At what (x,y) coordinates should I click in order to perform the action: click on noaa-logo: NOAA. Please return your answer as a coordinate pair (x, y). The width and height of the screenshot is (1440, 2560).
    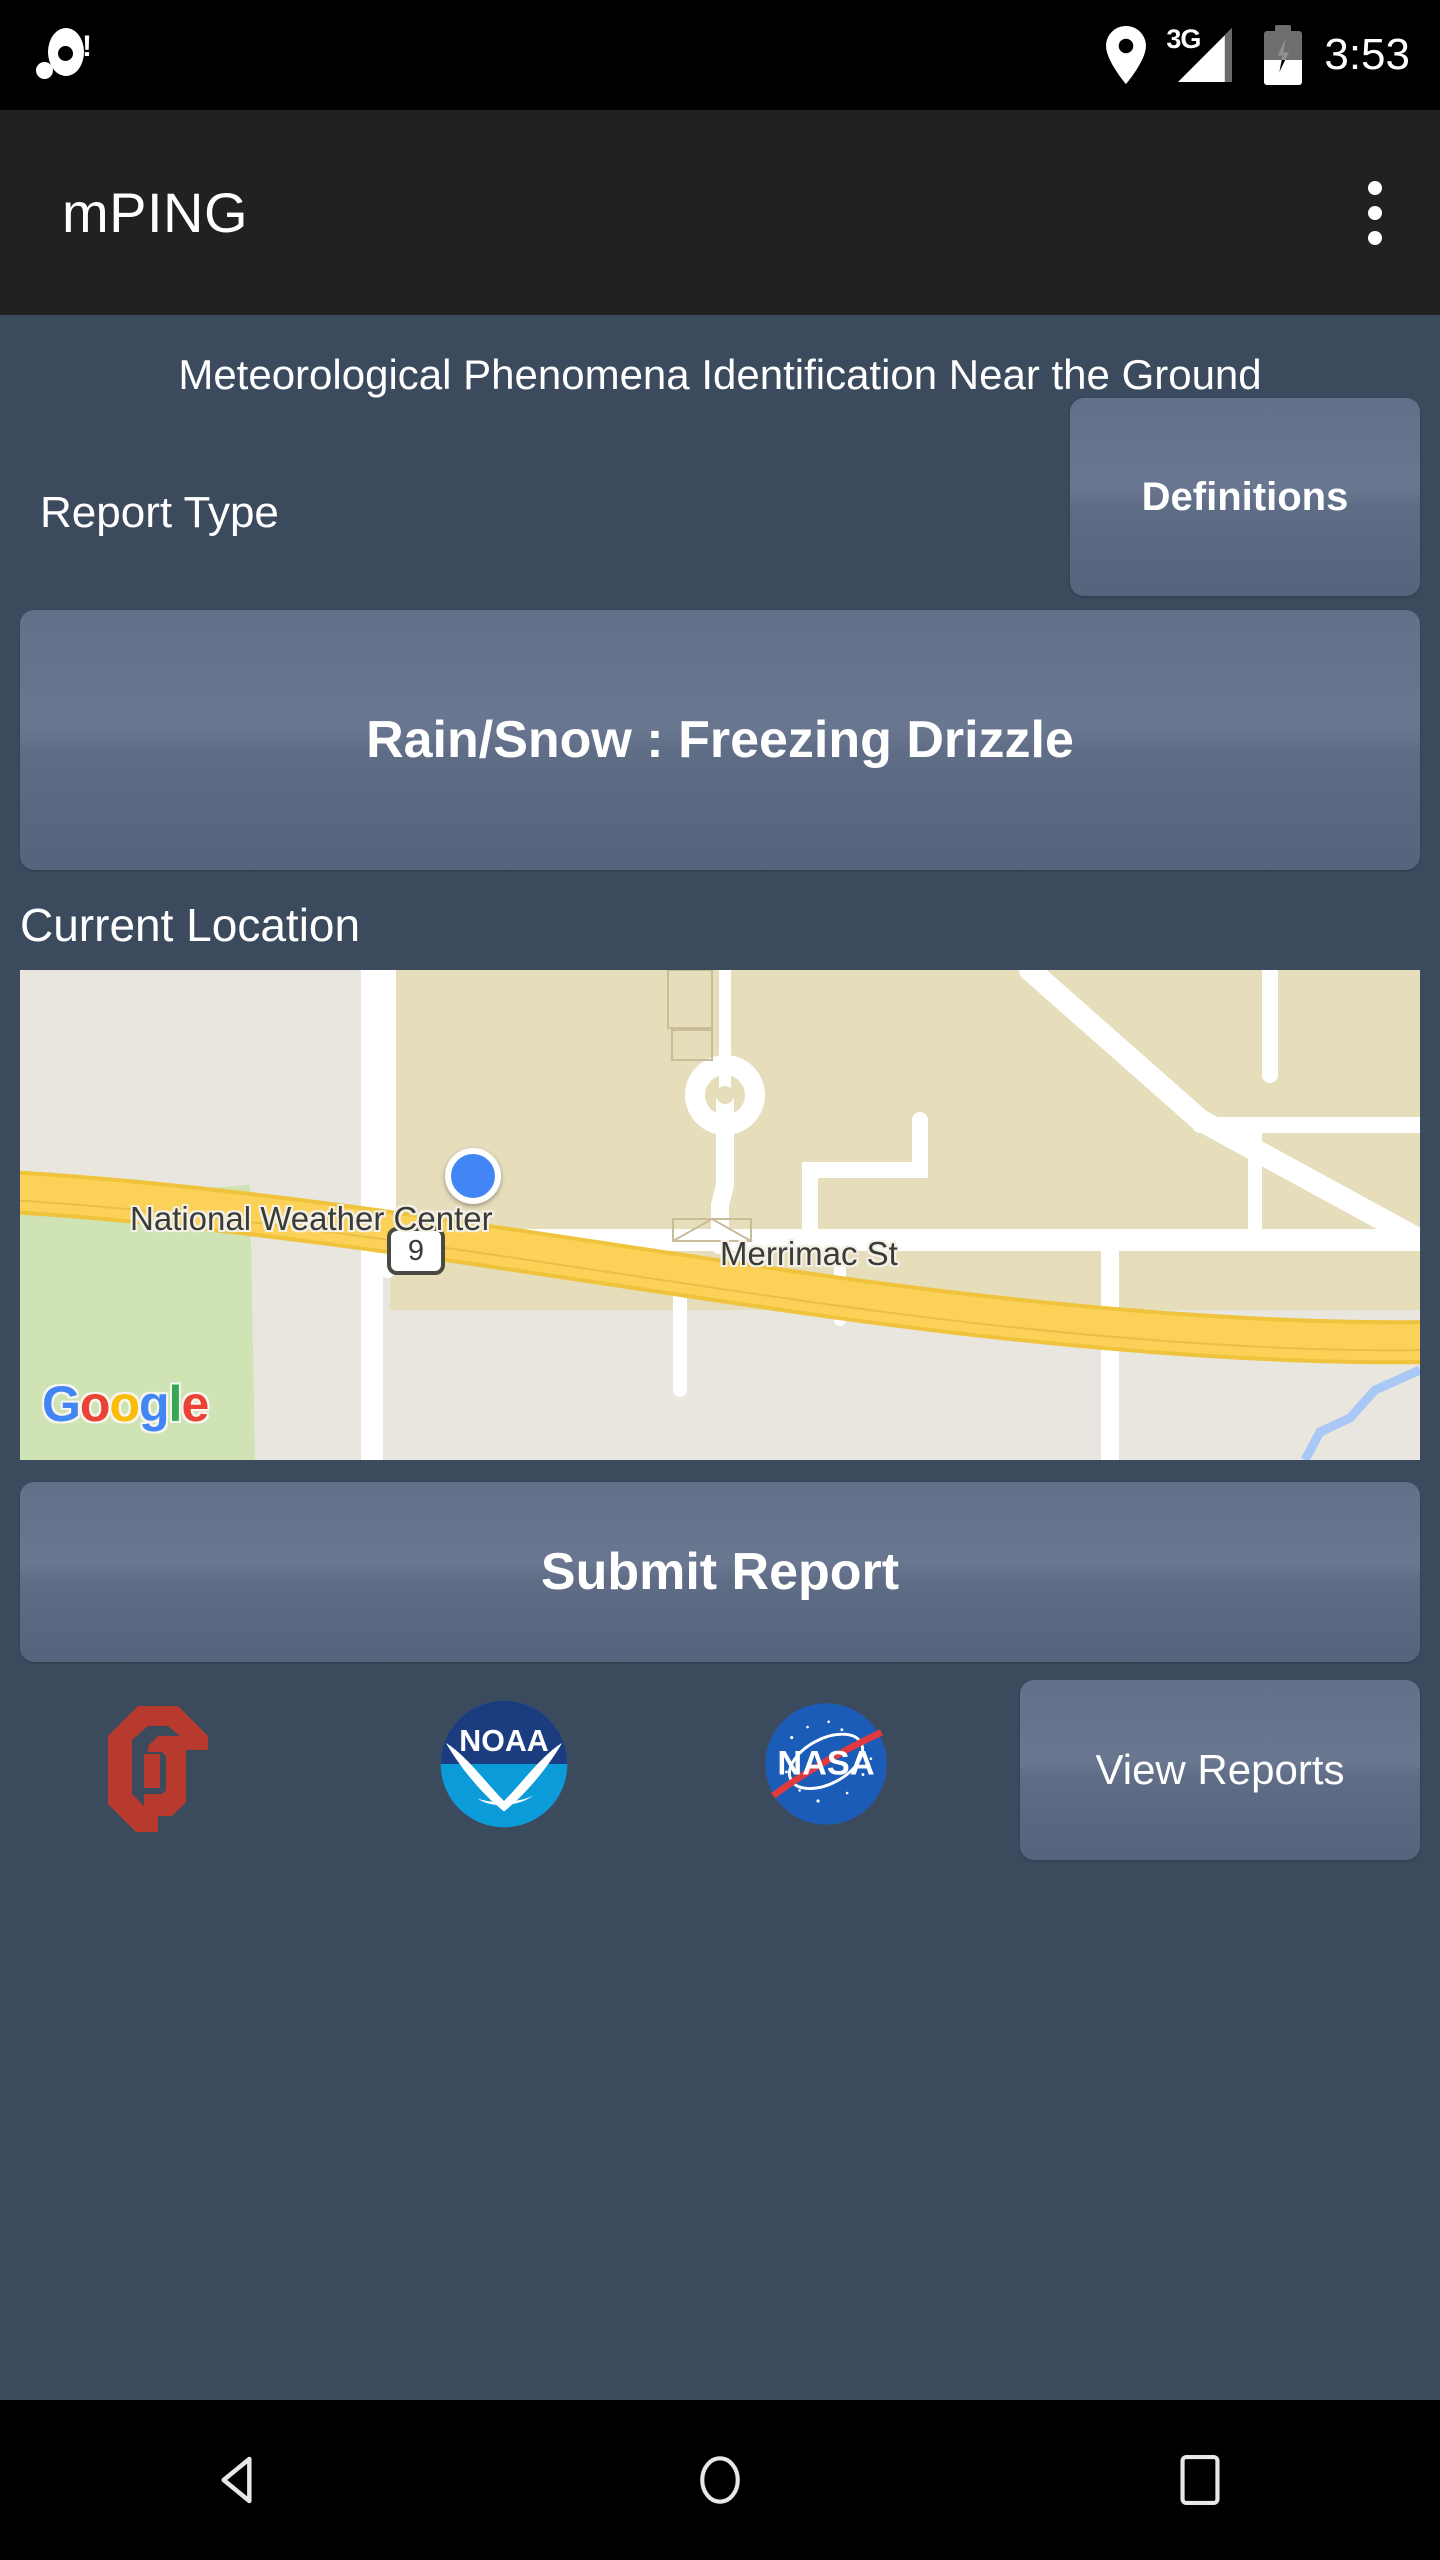
    Looking at the image, I should click on (504, 1766).